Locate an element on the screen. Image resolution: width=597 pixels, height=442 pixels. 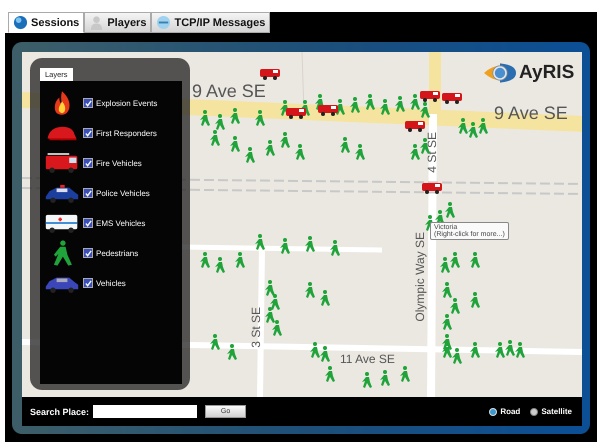
radio-label: Road is located at coordinates (510, 411).